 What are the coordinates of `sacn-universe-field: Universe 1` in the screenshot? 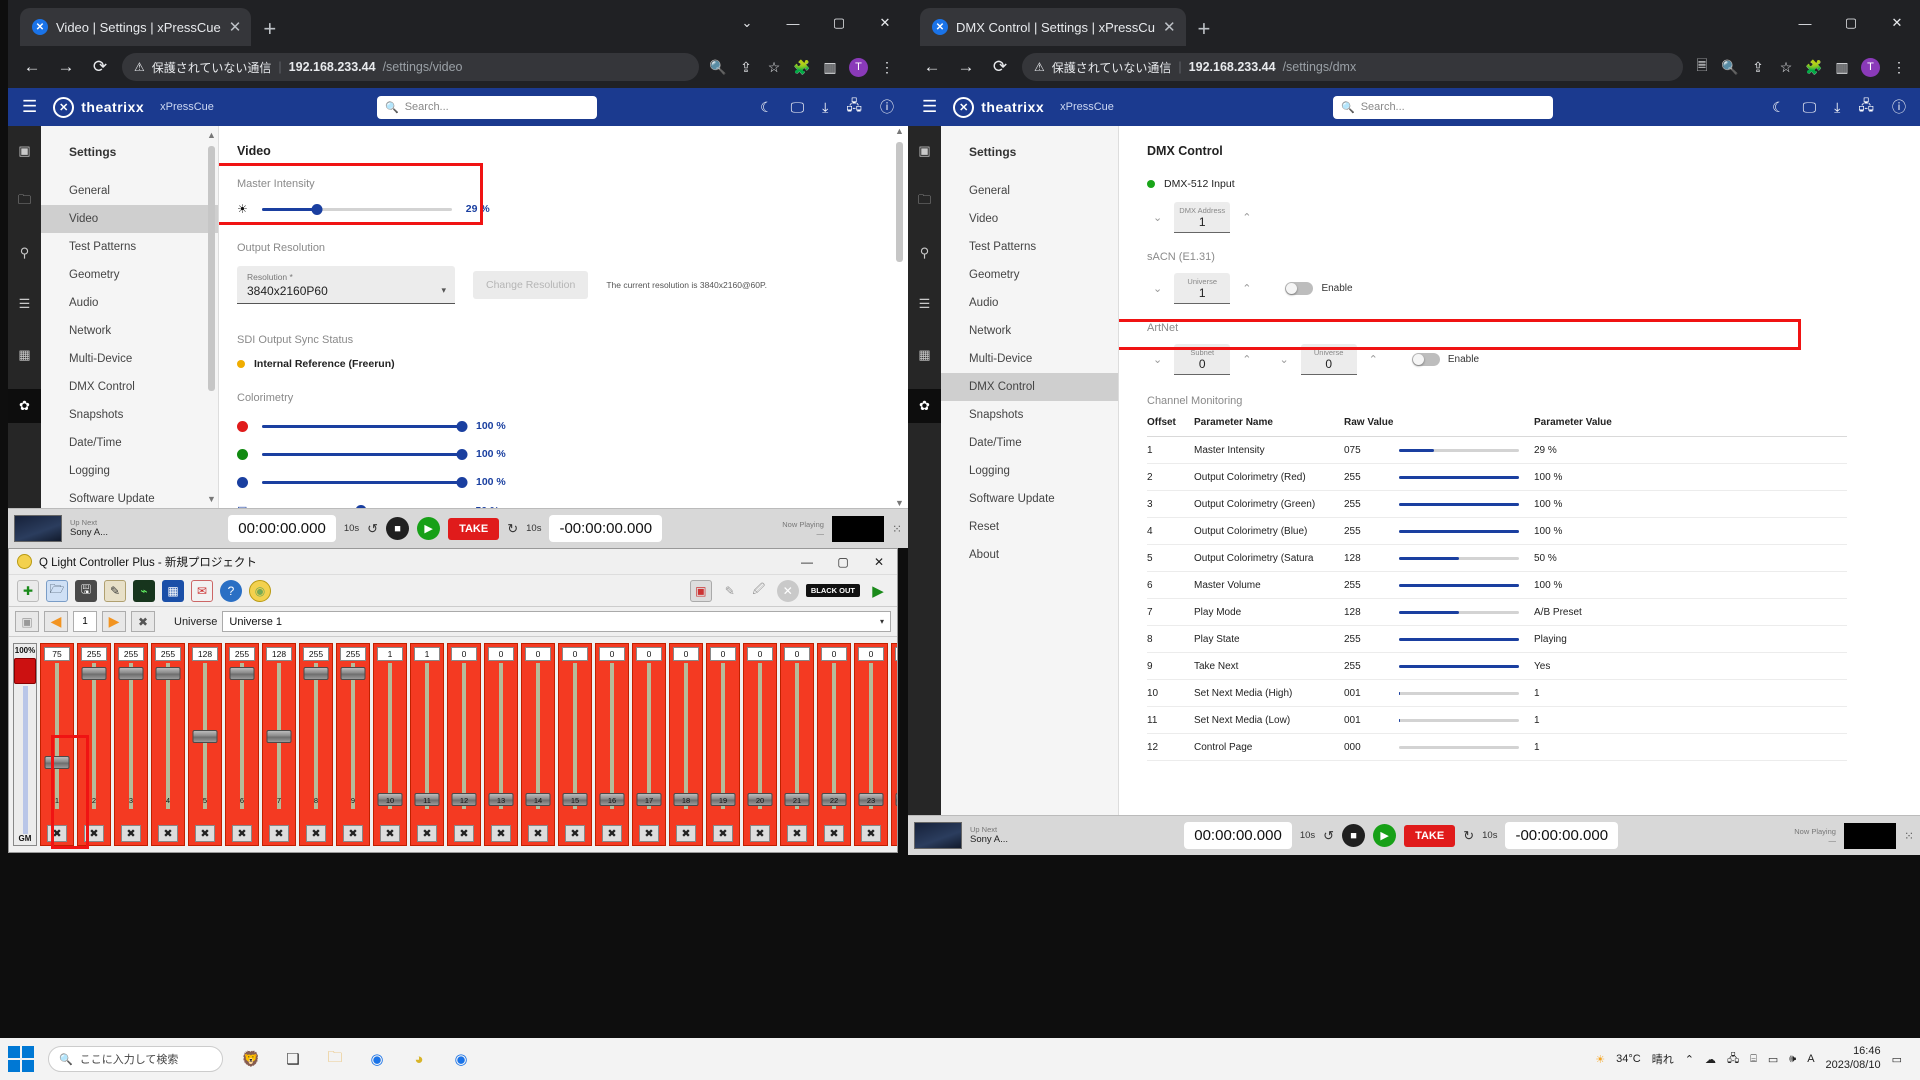 It's located at (1202, 288).